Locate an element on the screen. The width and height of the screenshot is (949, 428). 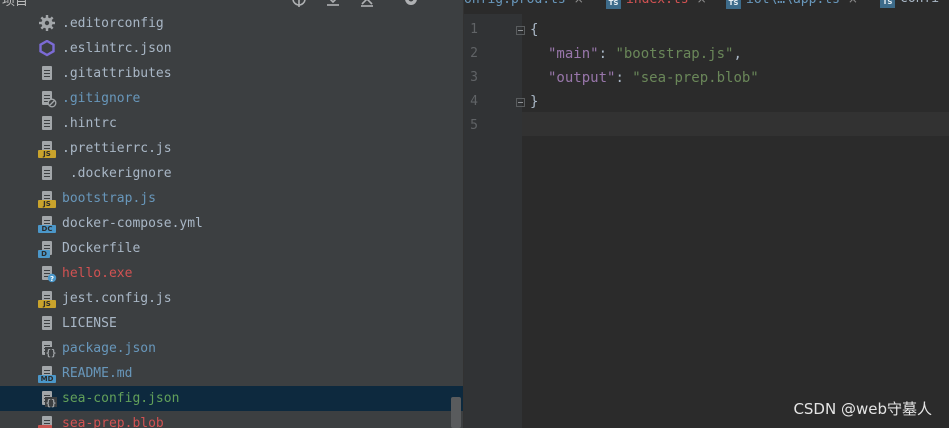
editor-tab: TS iot\…\app.ts × is located at coordinates (792, 5).